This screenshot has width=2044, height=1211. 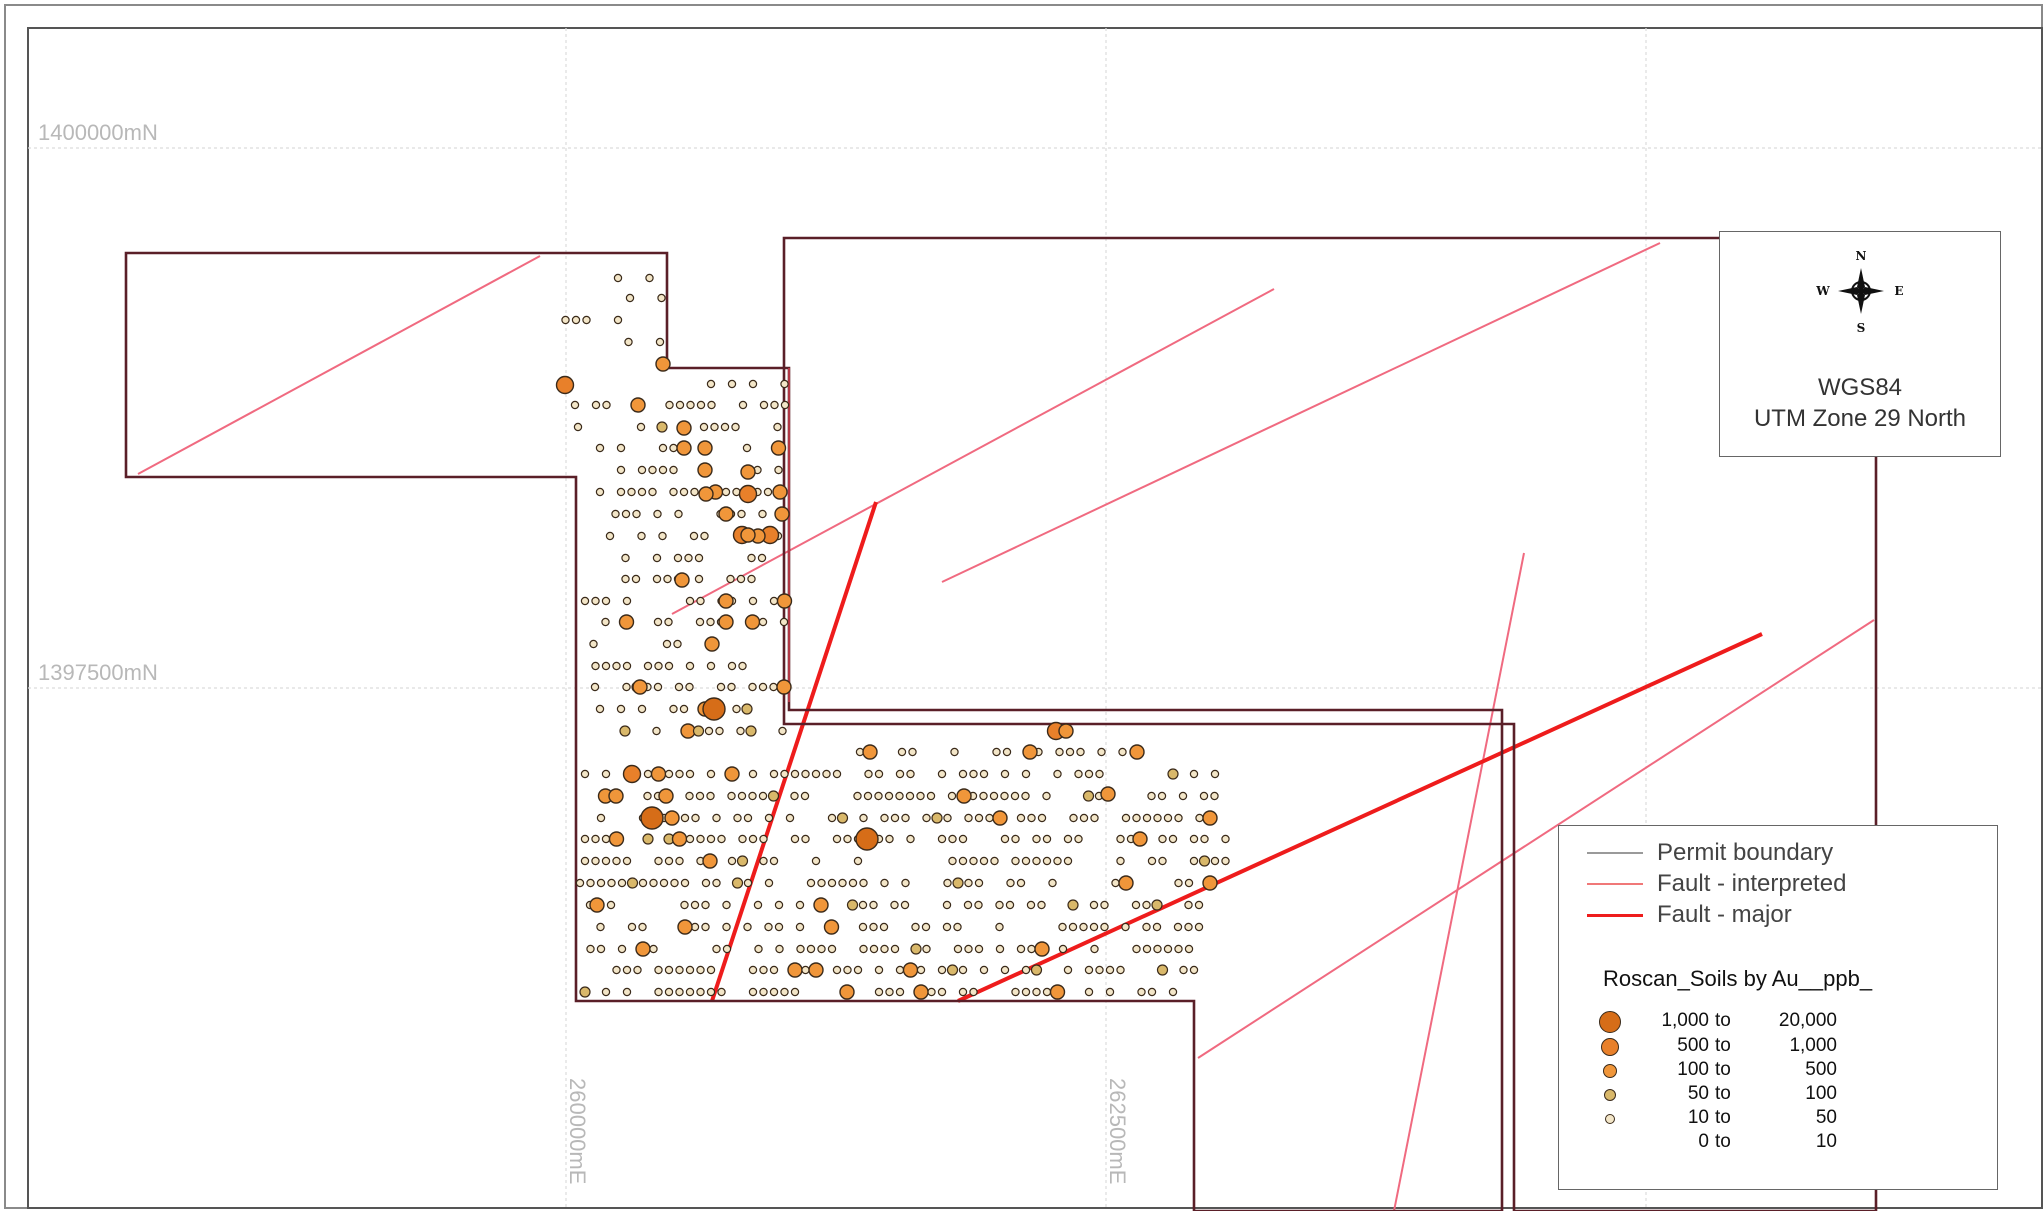 What do you see at coordinates (1821, 1069) in the screenshot?
I see `class-high: 500` at bounding box center [1821, 1069].